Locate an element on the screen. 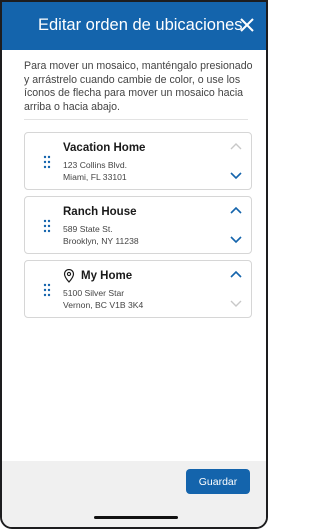  save-button: Guardar is located at coordinates (218, 481).